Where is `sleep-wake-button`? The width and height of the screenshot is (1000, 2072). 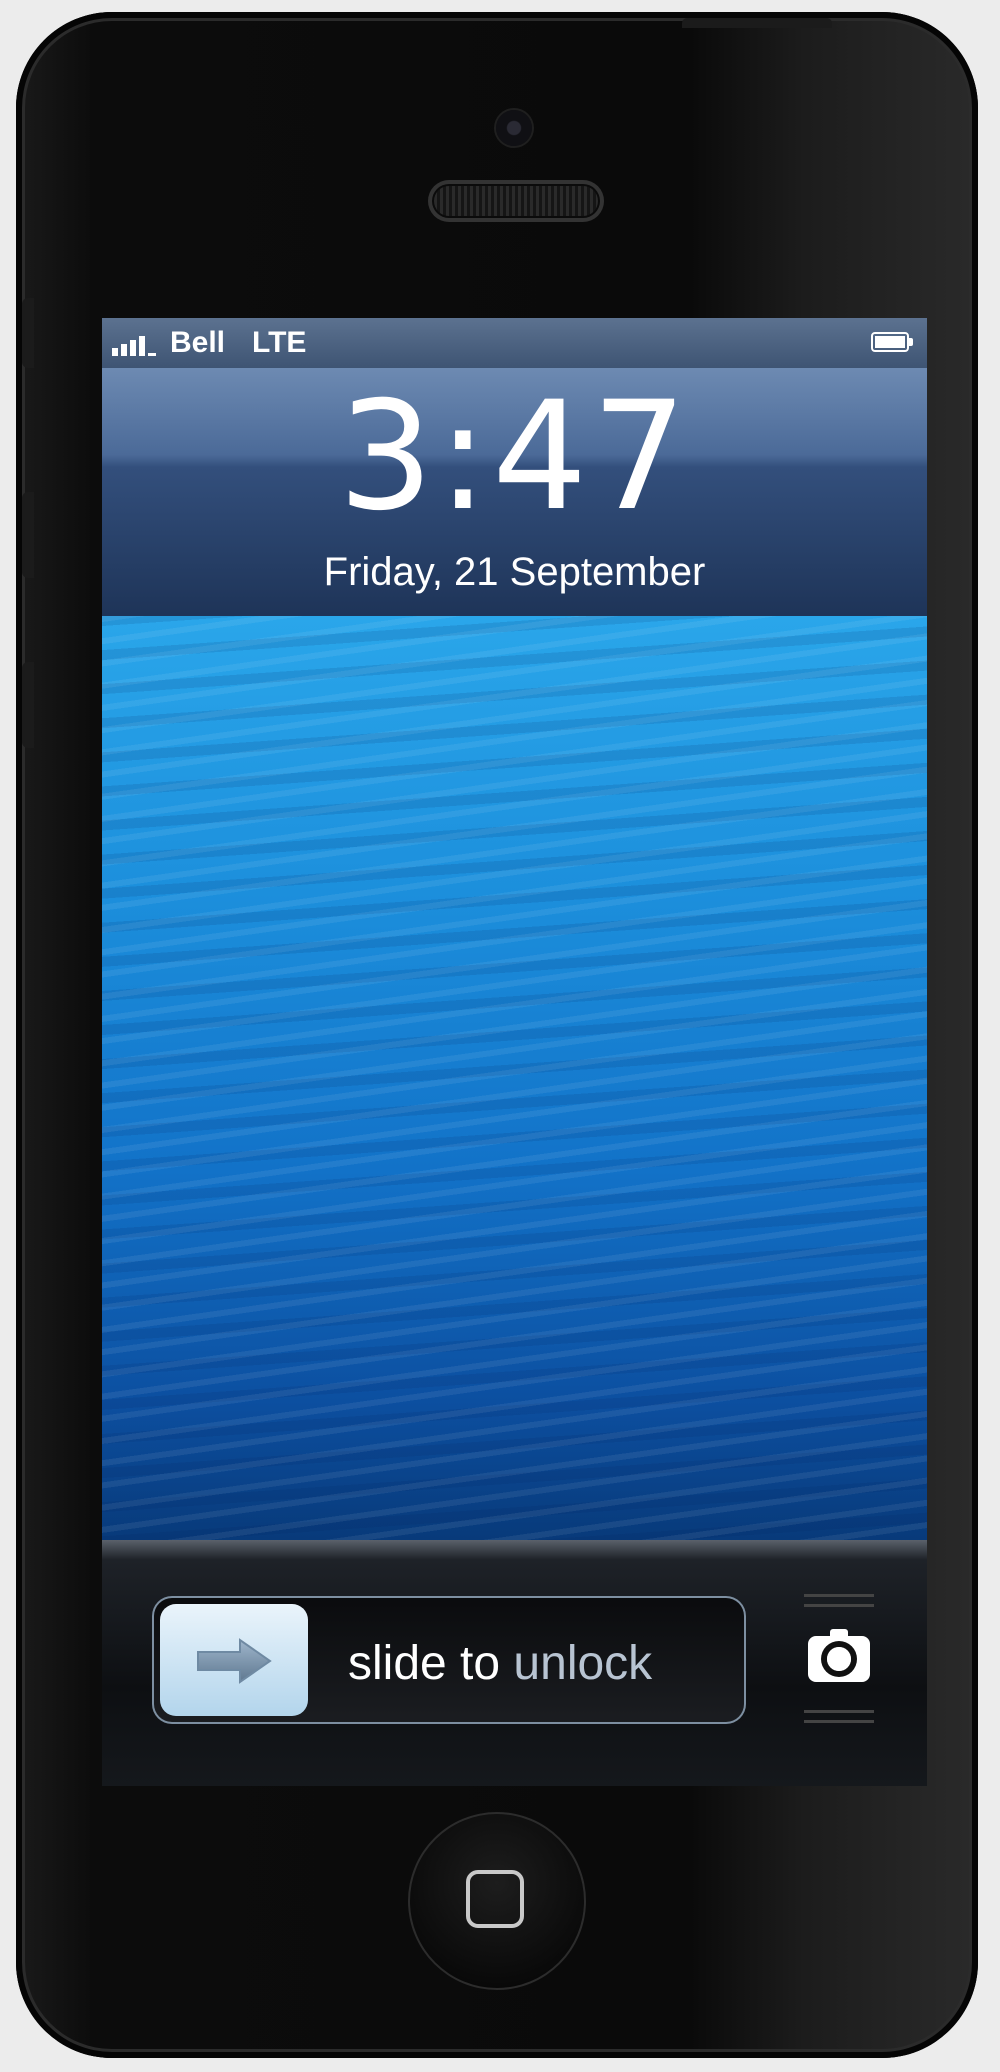 sleep-wake-button is located at coordinates (757, 23).